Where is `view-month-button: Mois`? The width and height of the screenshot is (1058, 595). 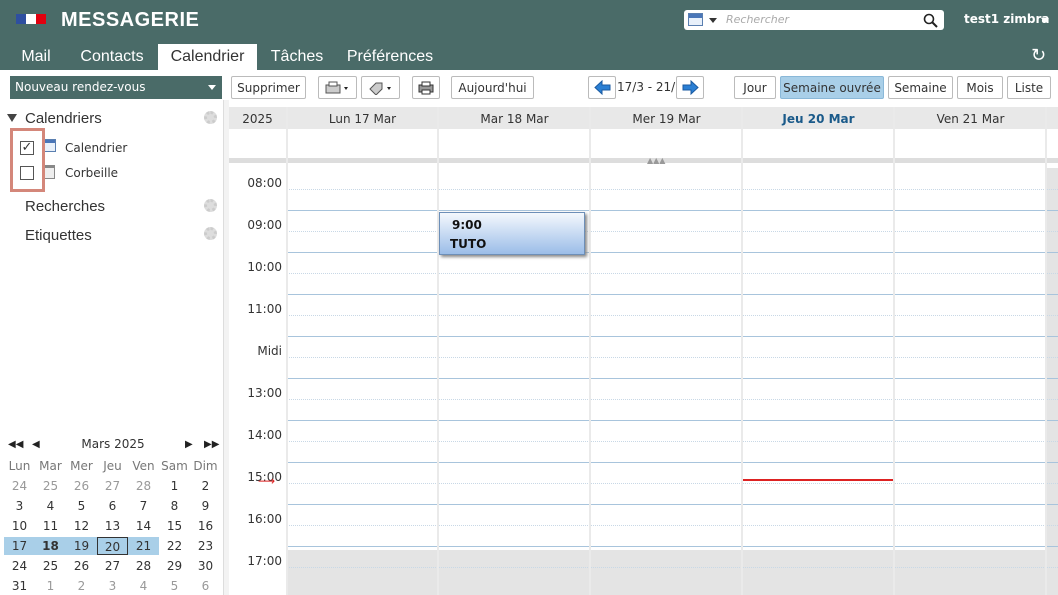
view-month-button: Mois is located at coordinates (980, 87).